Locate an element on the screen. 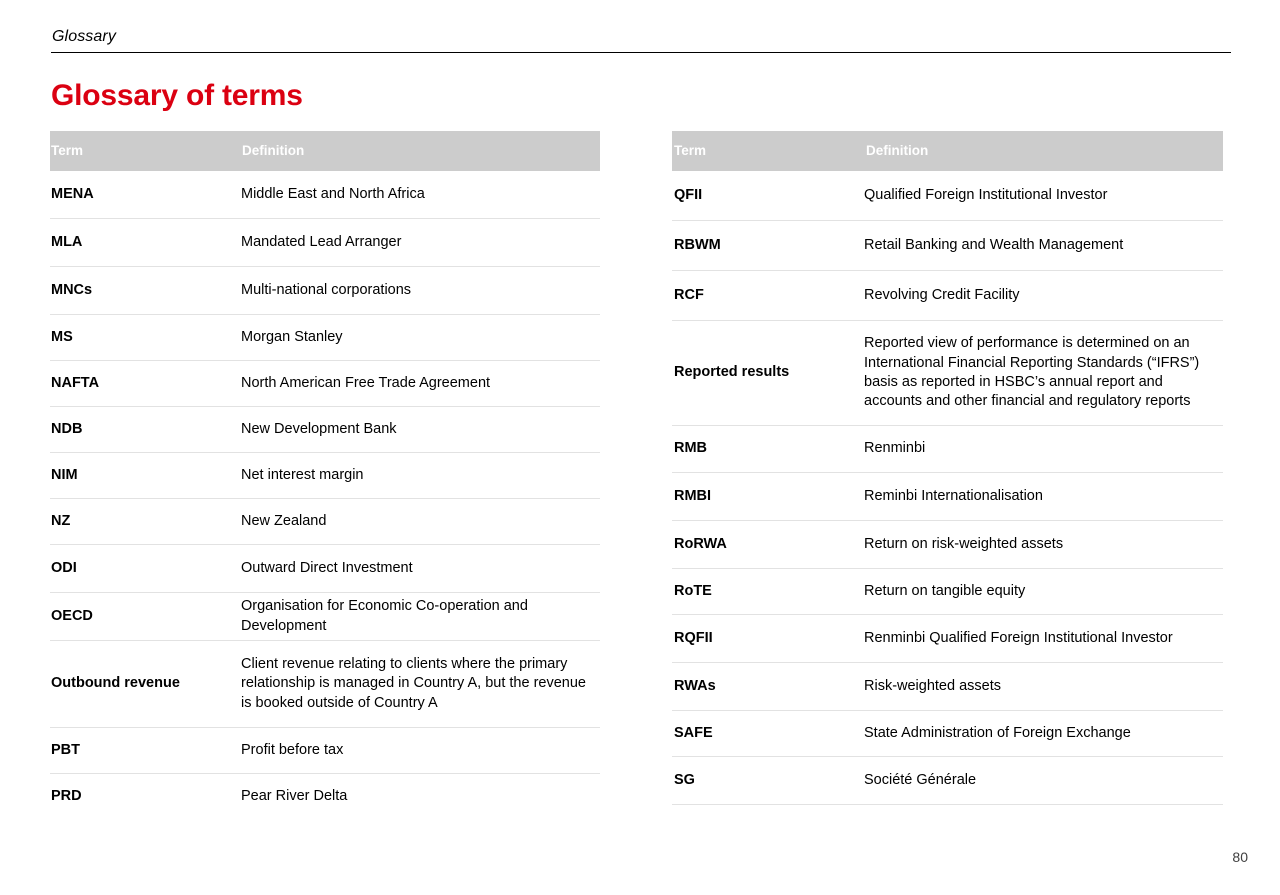  header-divider is located at coordinates (641, 52).